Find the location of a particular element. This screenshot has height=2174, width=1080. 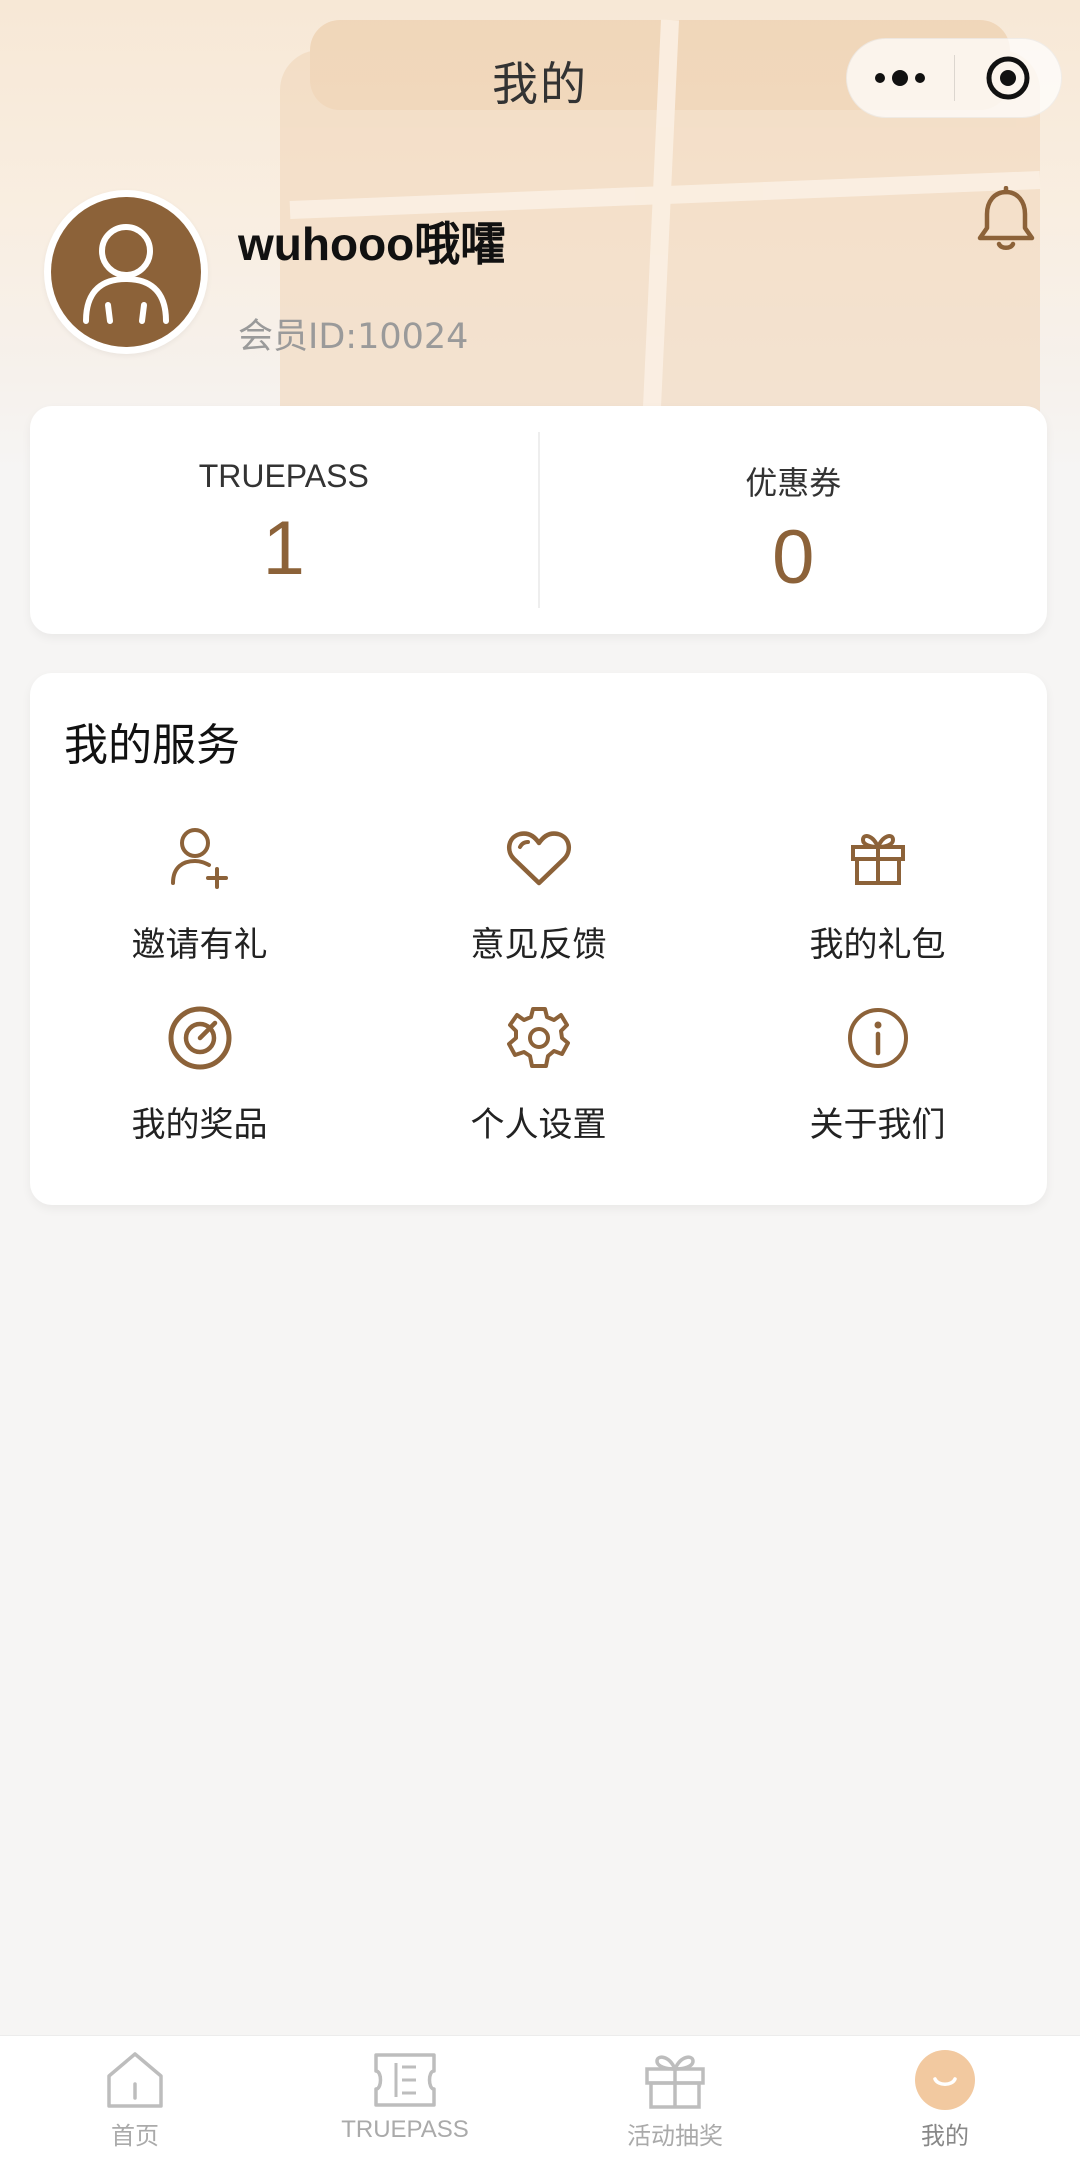

more-dots-icon is located at coordinates (900, 78).